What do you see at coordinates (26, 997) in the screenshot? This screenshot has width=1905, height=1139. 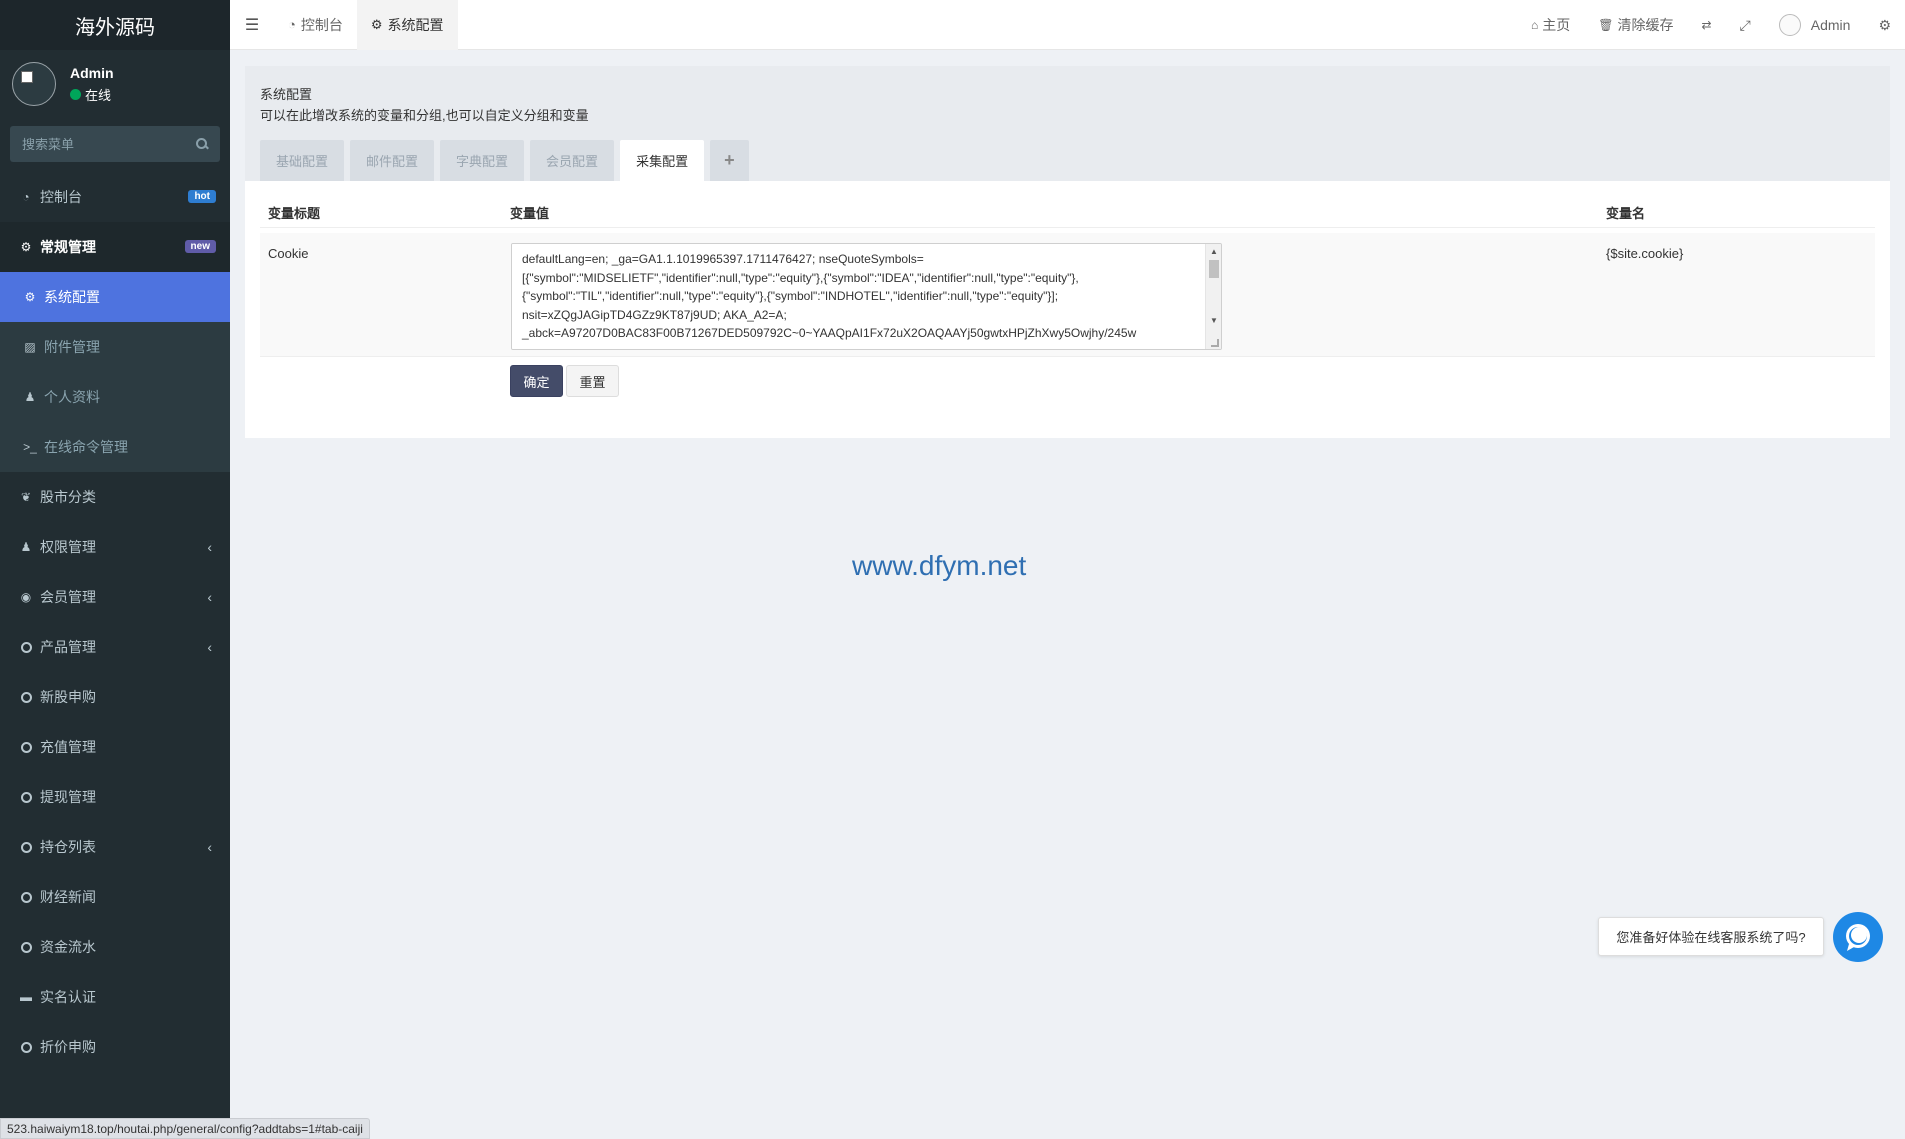 I see `credit-card-icon: ▬` at bounding box center [26, 997].